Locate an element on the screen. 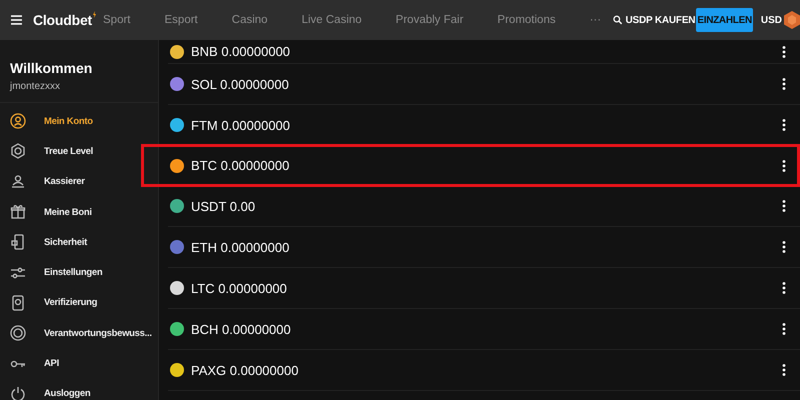  nav-link: Promotions is located at coordinates (526, 20).